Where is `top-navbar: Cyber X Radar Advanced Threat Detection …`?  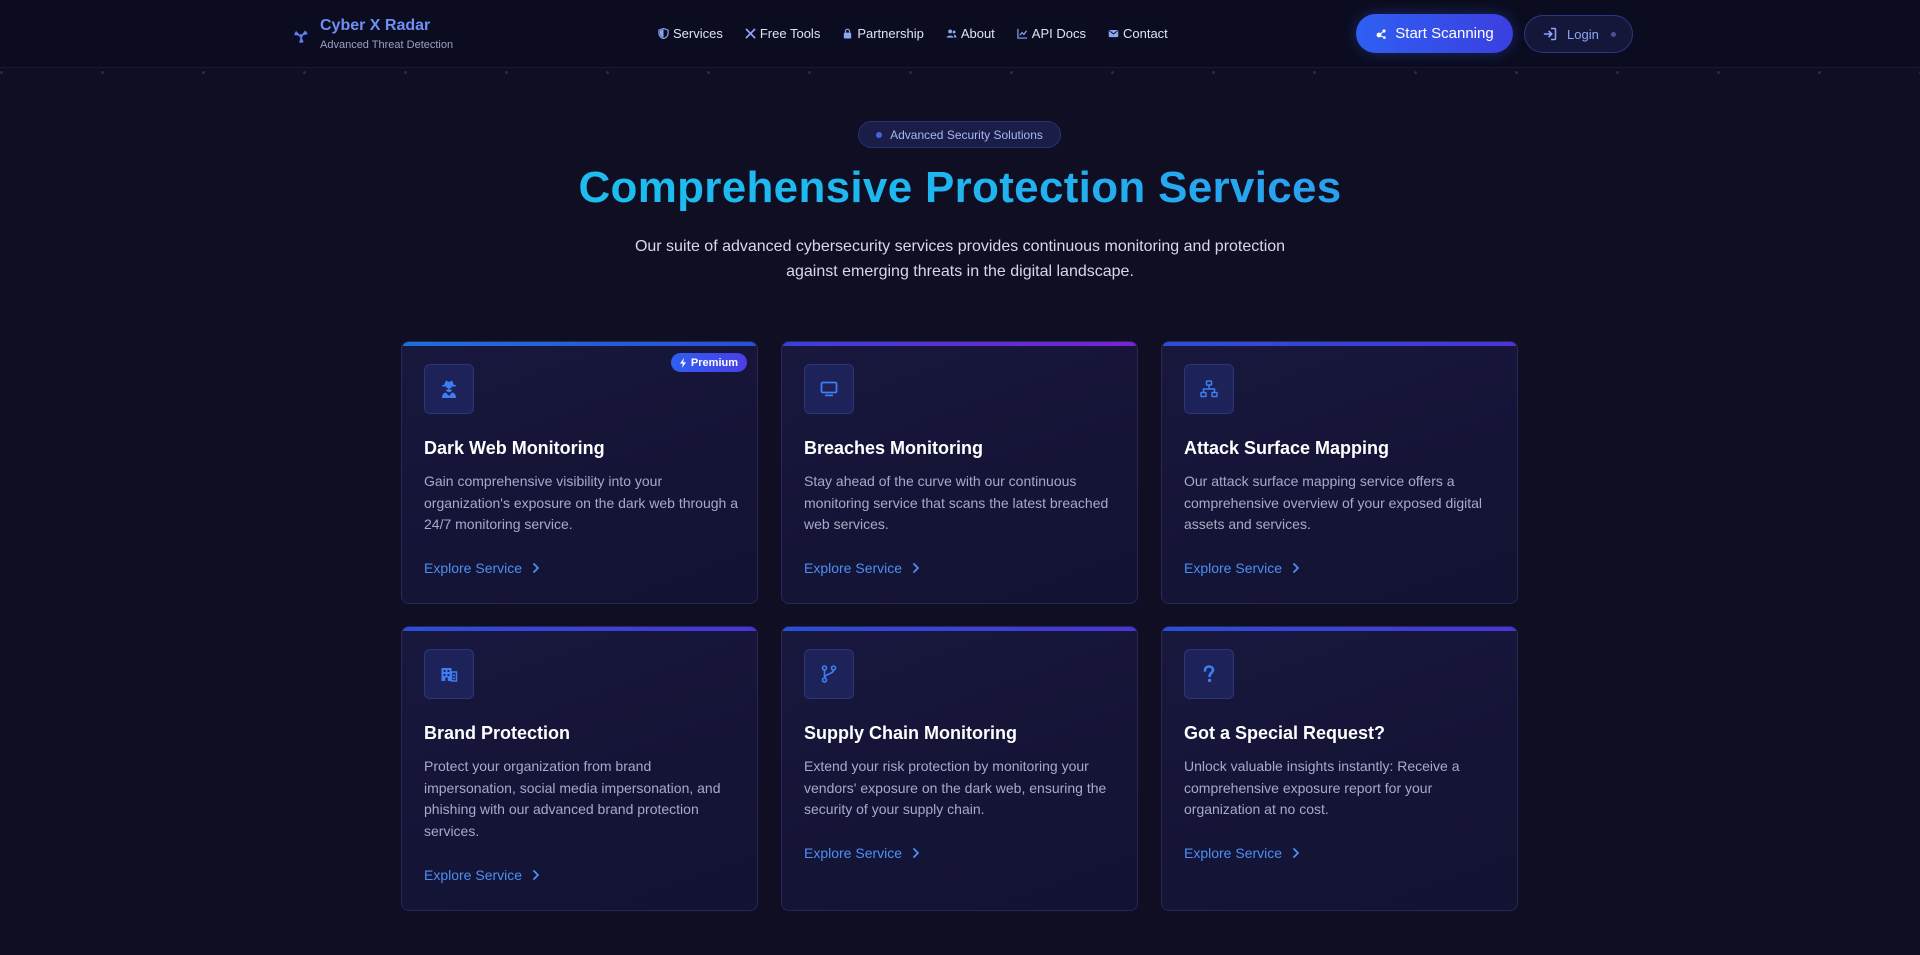 top-navbar: Cyber X Radar Advanced Threat Detection … is located at coordinates (960, 34).